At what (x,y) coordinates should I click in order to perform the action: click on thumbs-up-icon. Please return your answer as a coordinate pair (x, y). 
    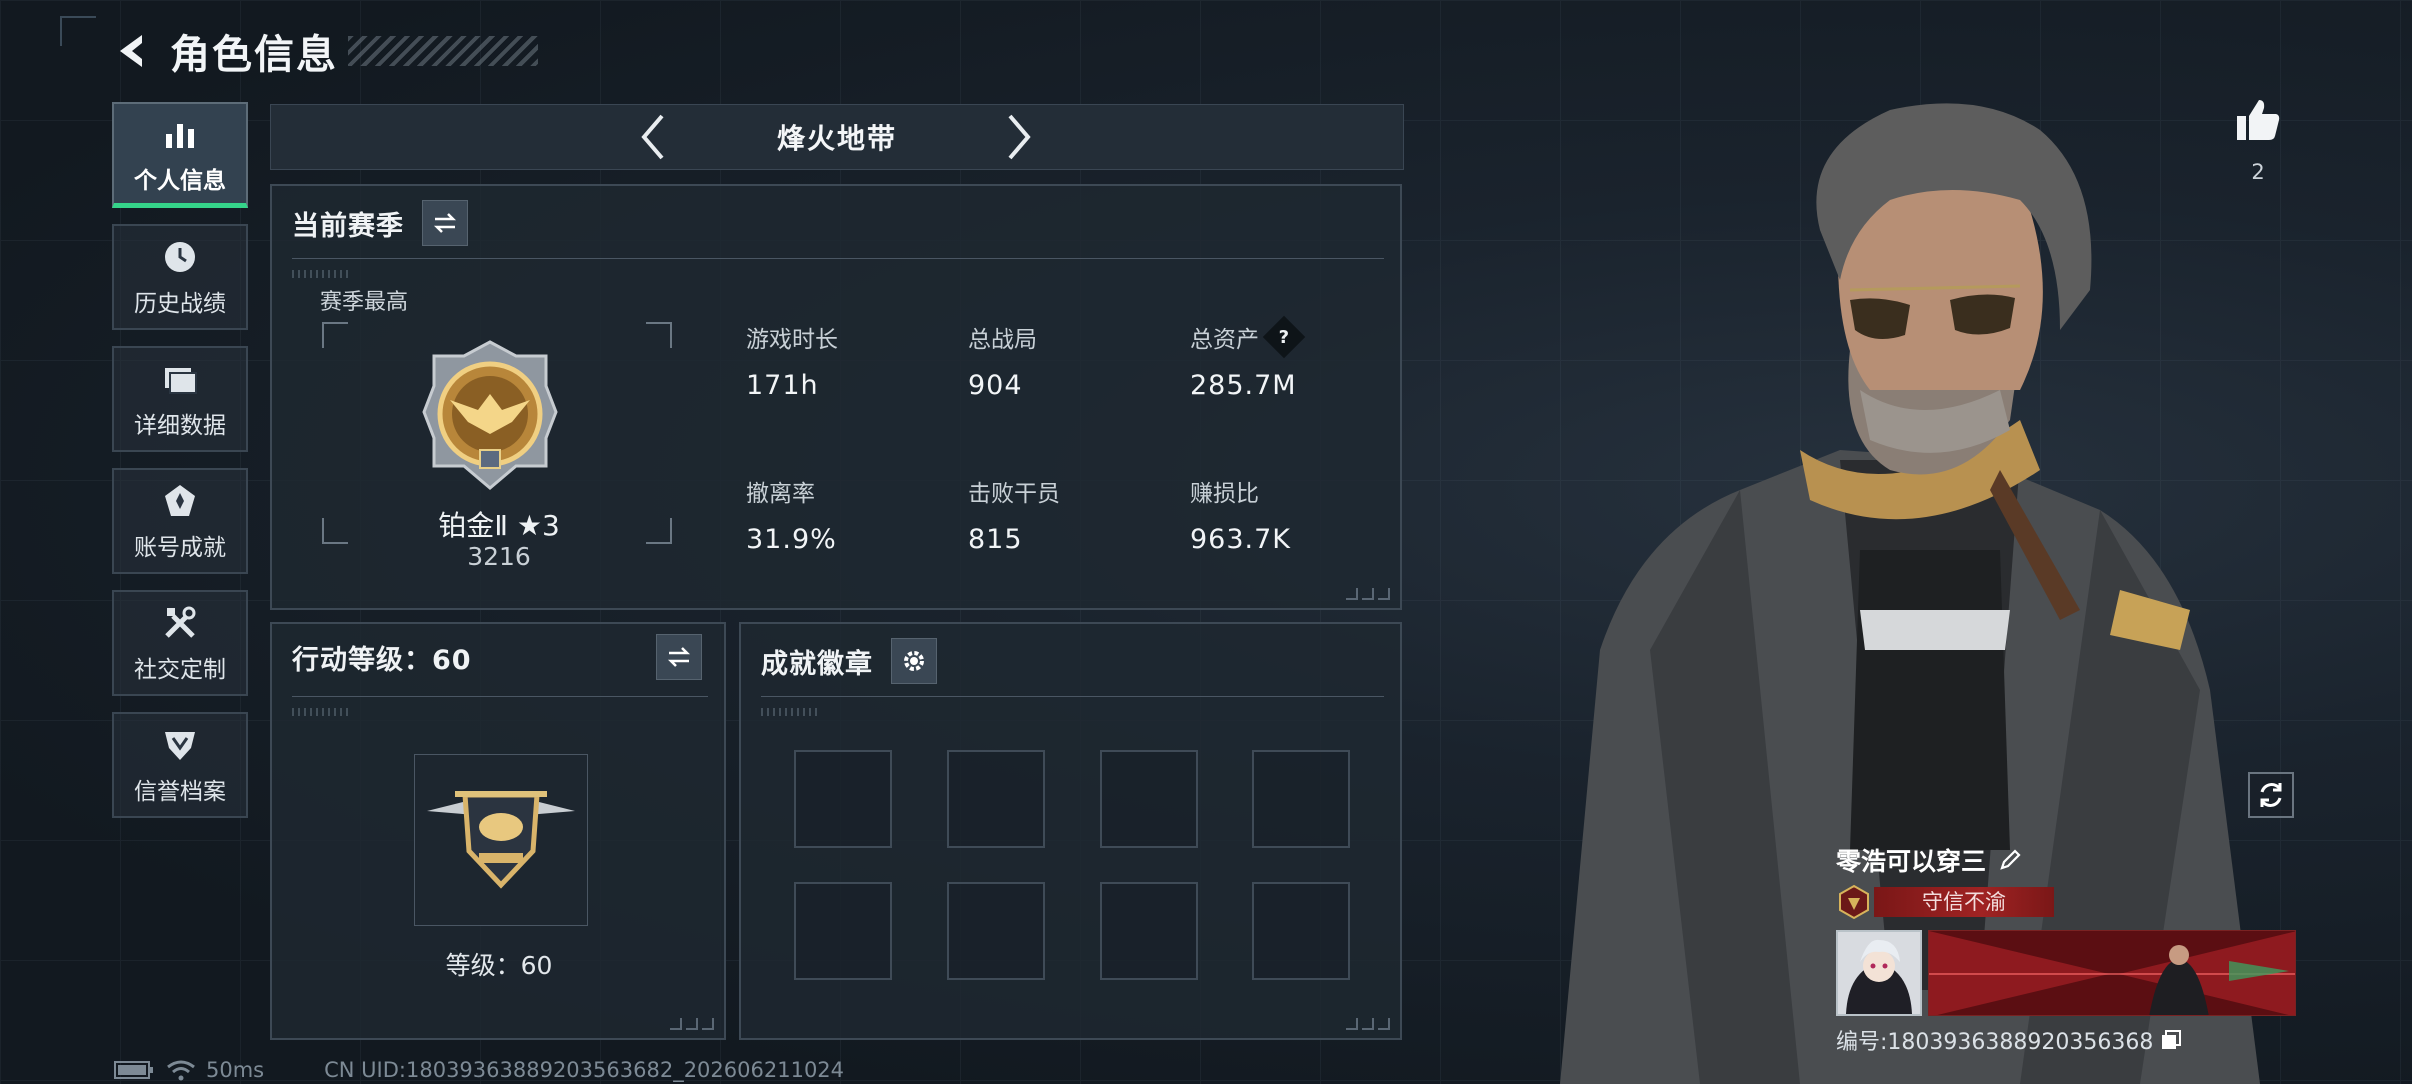
    Looking at the image, I should click on (2258, 120).